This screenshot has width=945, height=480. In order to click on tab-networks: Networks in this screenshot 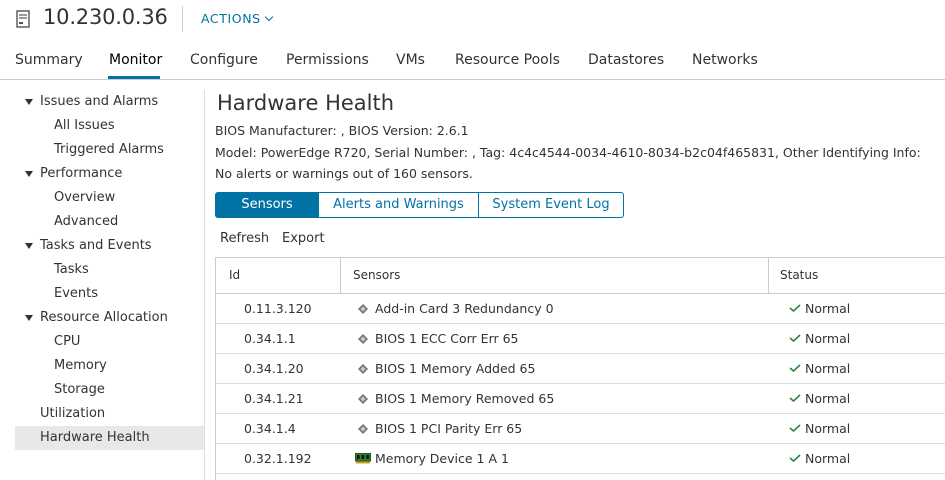, I will do `click(725, 60)`.